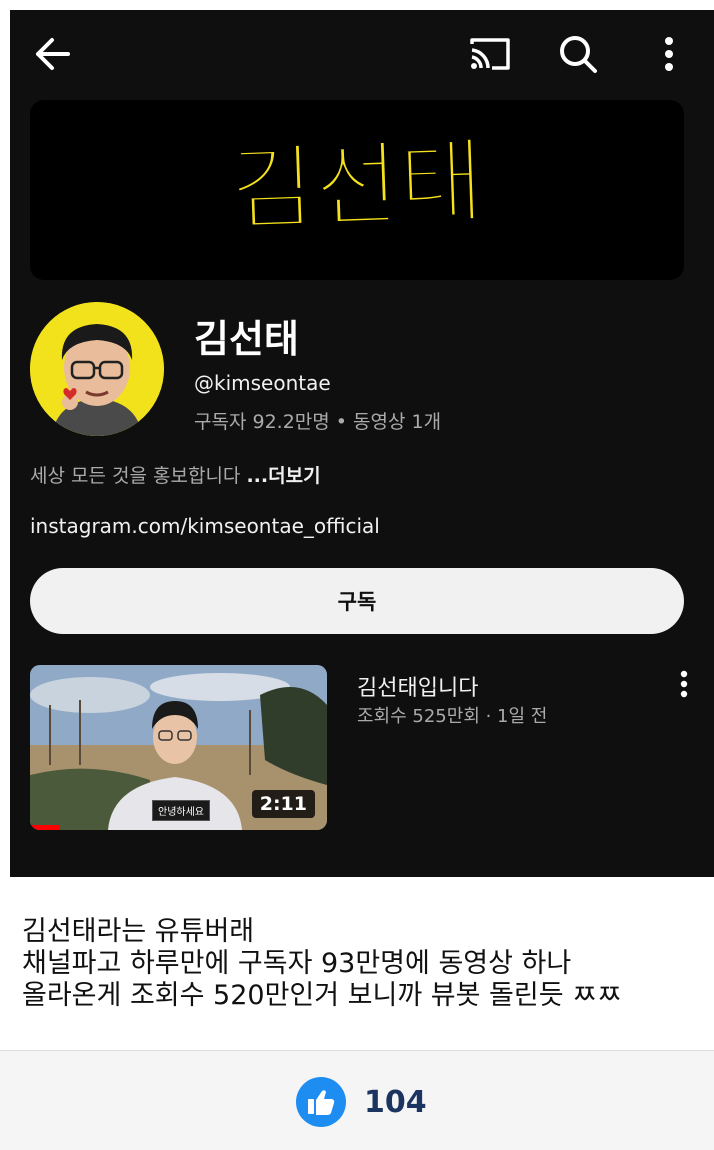 The height and width of the screenshot is (1150, 714). I want to click on banner-title: 김선태, so click(357, 186).